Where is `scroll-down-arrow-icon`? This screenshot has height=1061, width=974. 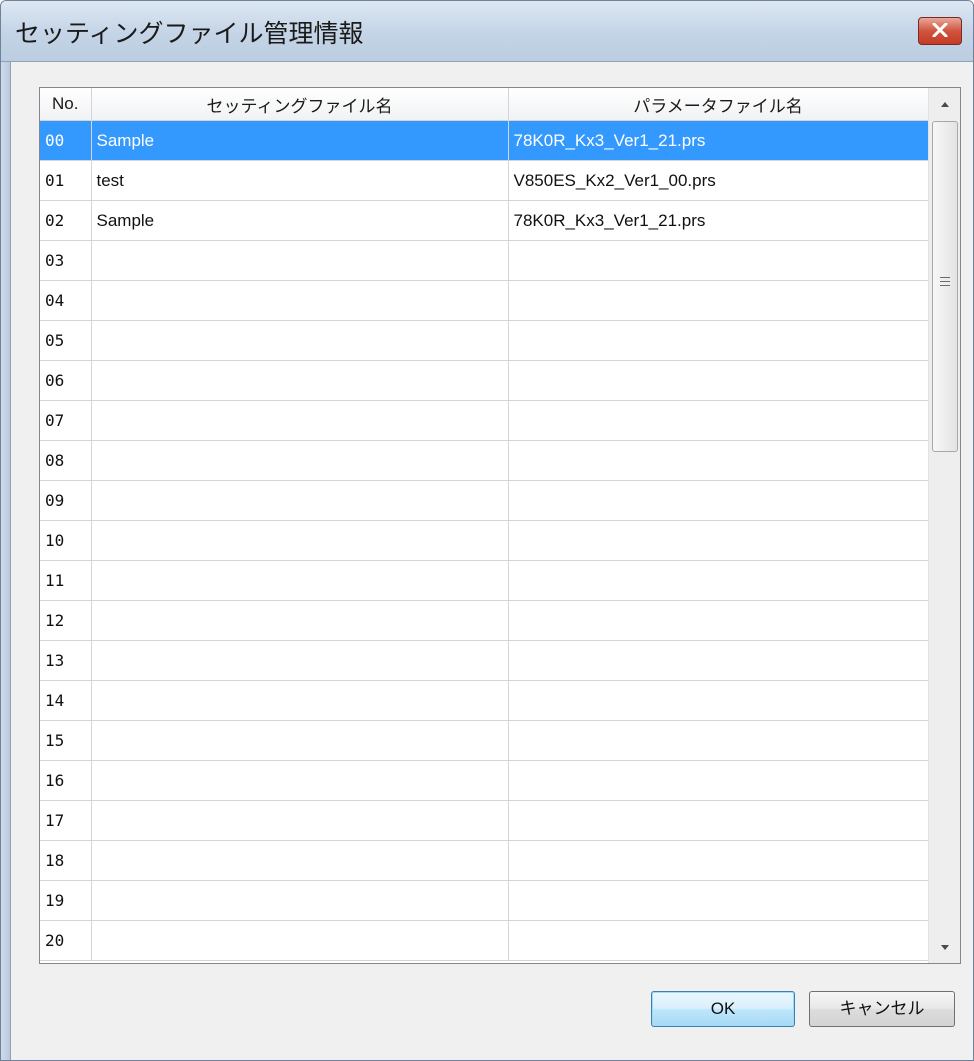
scroll-down-arrow-icon is located at coordinates (945, 947).